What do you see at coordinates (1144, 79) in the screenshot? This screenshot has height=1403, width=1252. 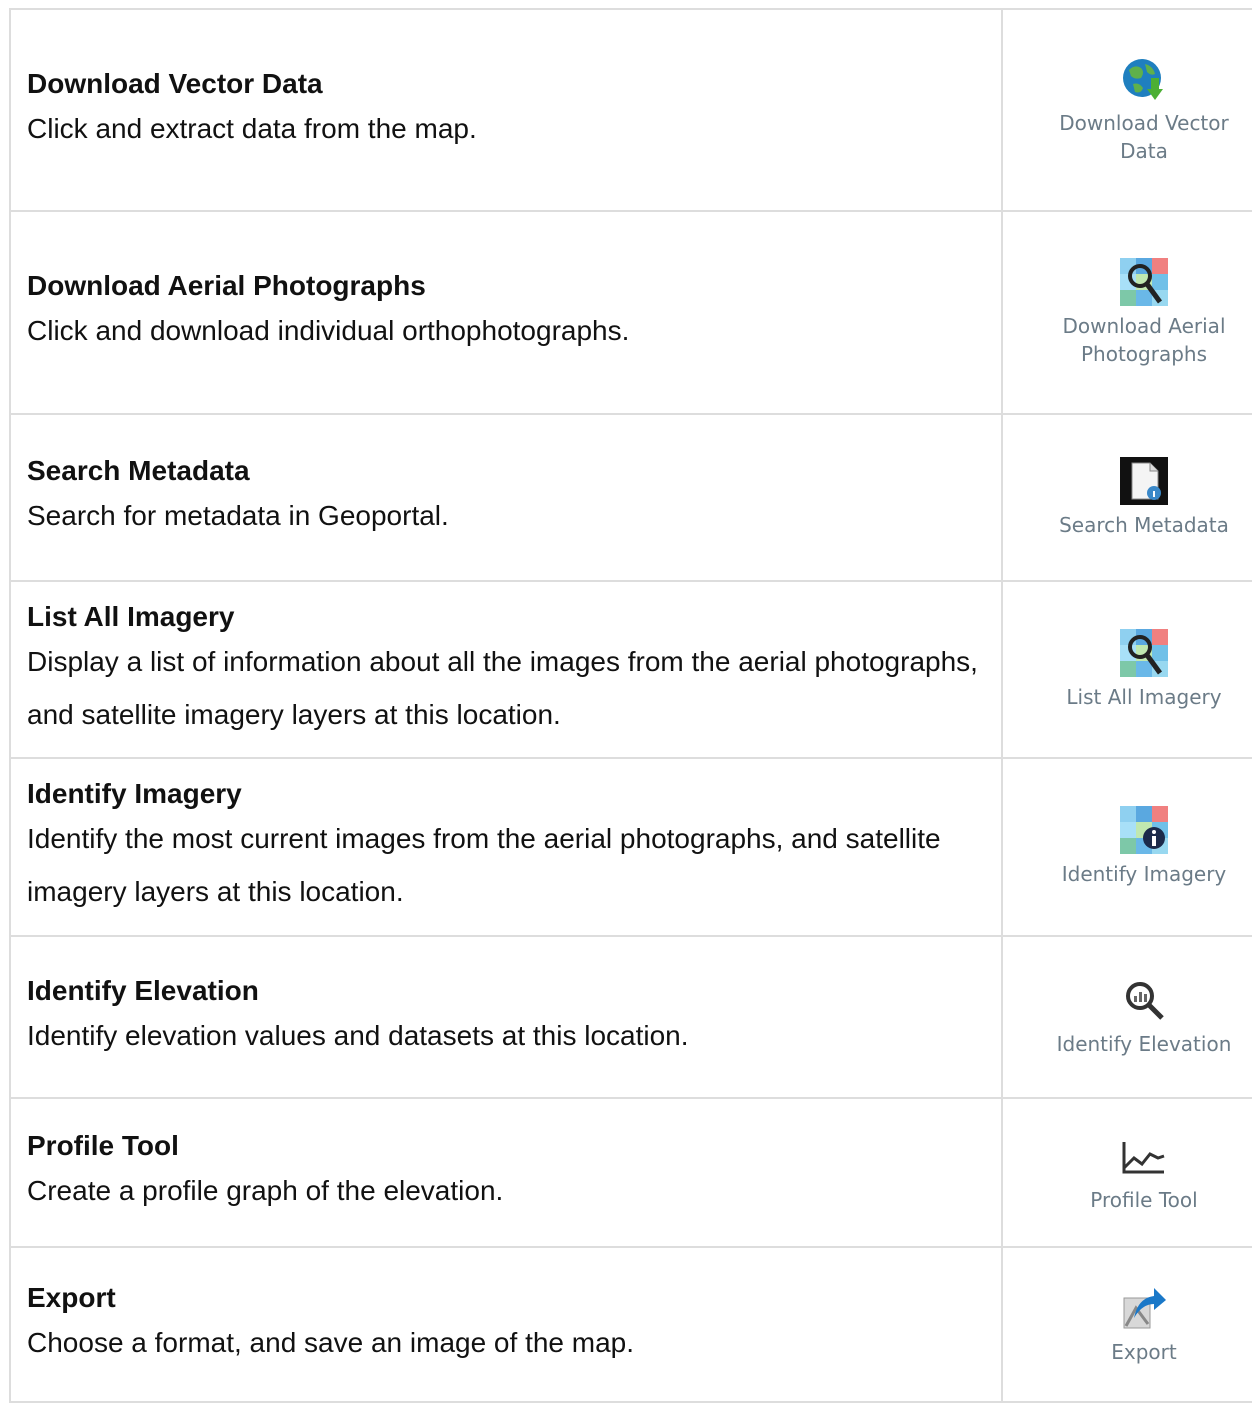 I see `globe-download-icon` at bounding box center [1144, 79].